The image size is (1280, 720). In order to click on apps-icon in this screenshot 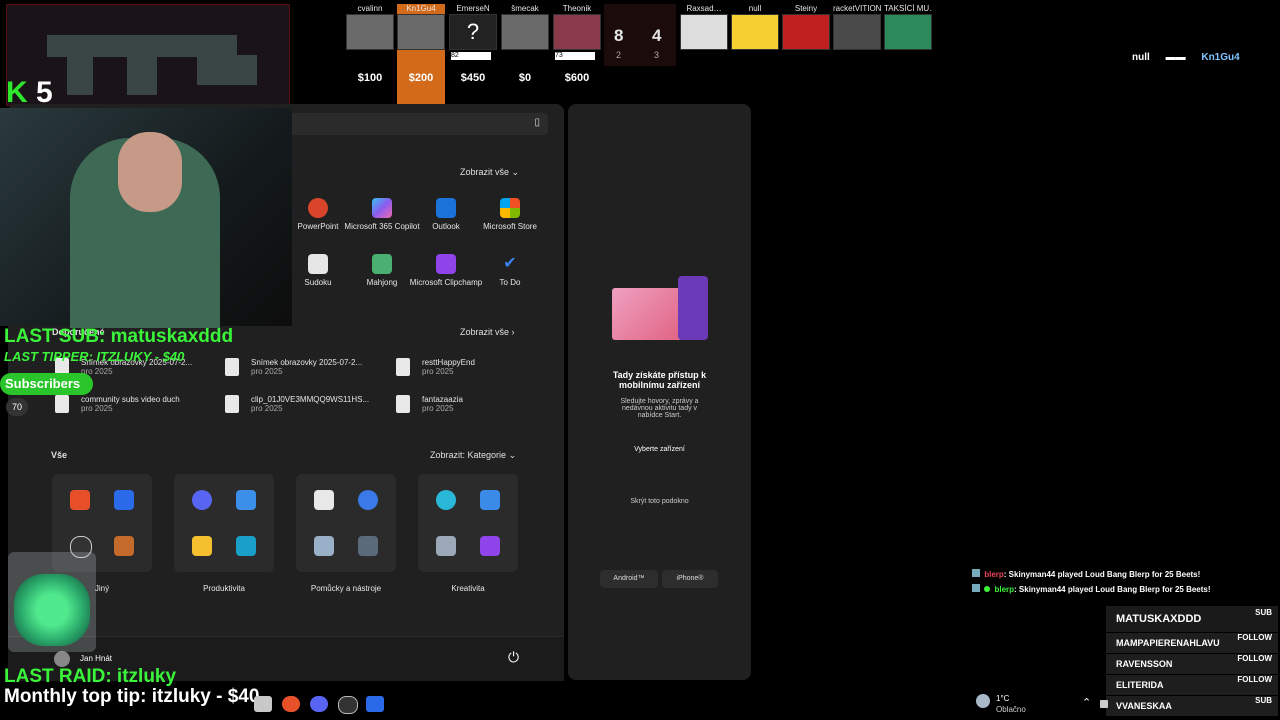, I will do `click(246, 546)`.